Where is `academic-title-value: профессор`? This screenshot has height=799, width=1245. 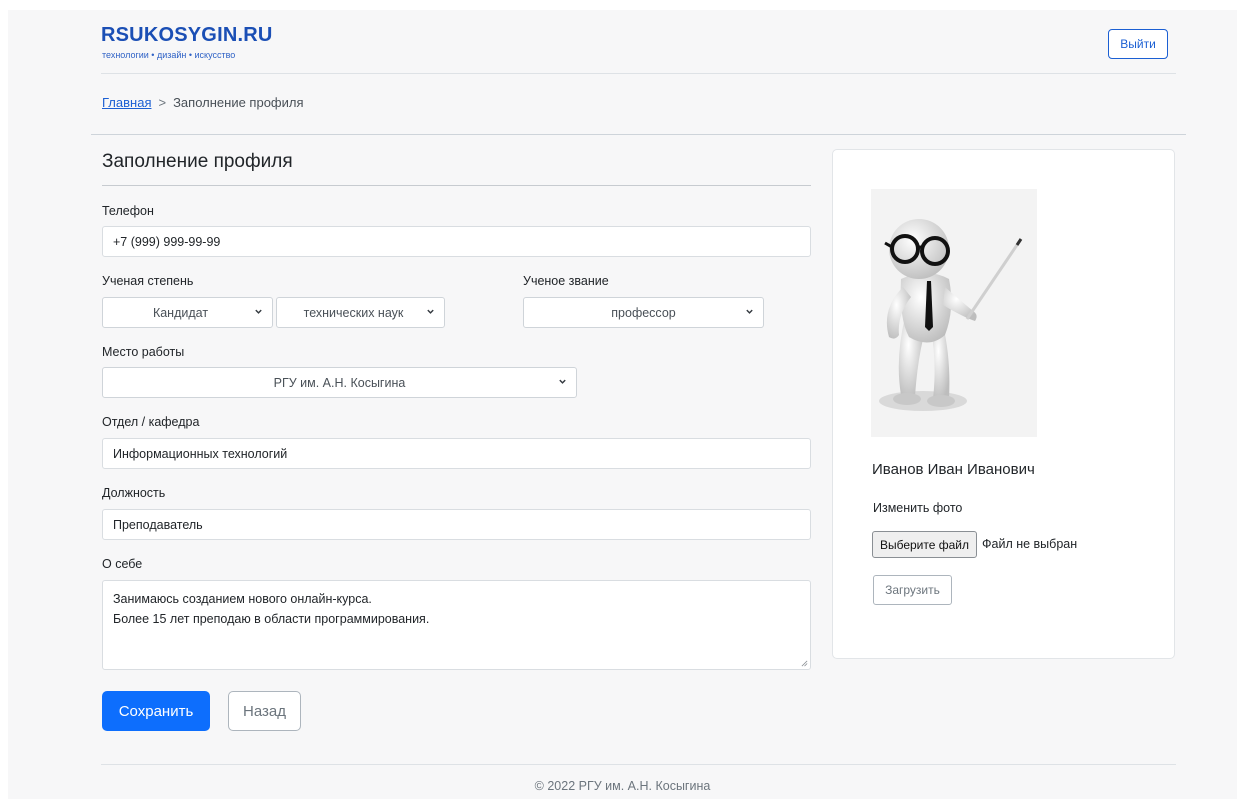
academic-title-value: профессор is located at coordinates (643, 312).